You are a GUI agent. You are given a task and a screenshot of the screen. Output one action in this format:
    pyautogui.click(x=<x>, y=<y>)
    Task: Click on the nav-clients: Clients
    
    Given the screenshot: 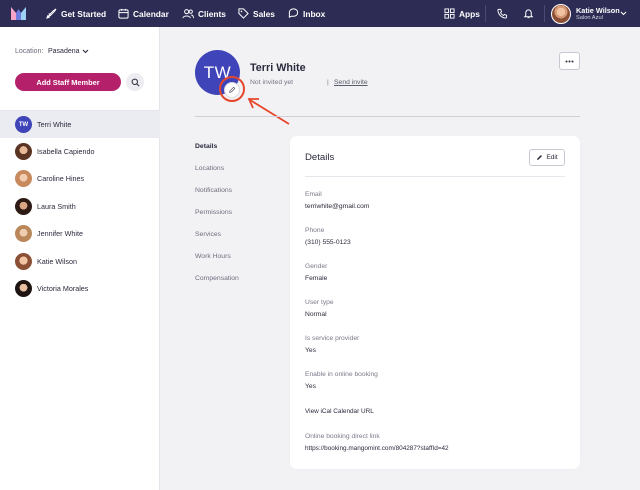 What is the action you would take?
    pyautogui.click(x=204, y=13)
    